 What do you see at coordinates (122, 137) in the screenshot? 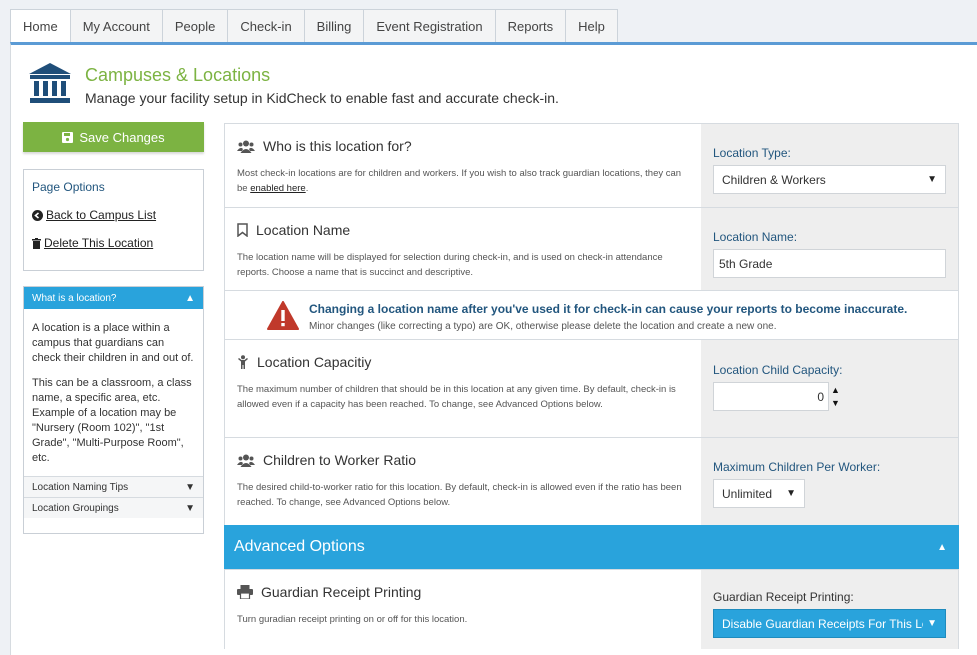
I see `save-changes-label: Save Changes` at bounding box center [122, 137].